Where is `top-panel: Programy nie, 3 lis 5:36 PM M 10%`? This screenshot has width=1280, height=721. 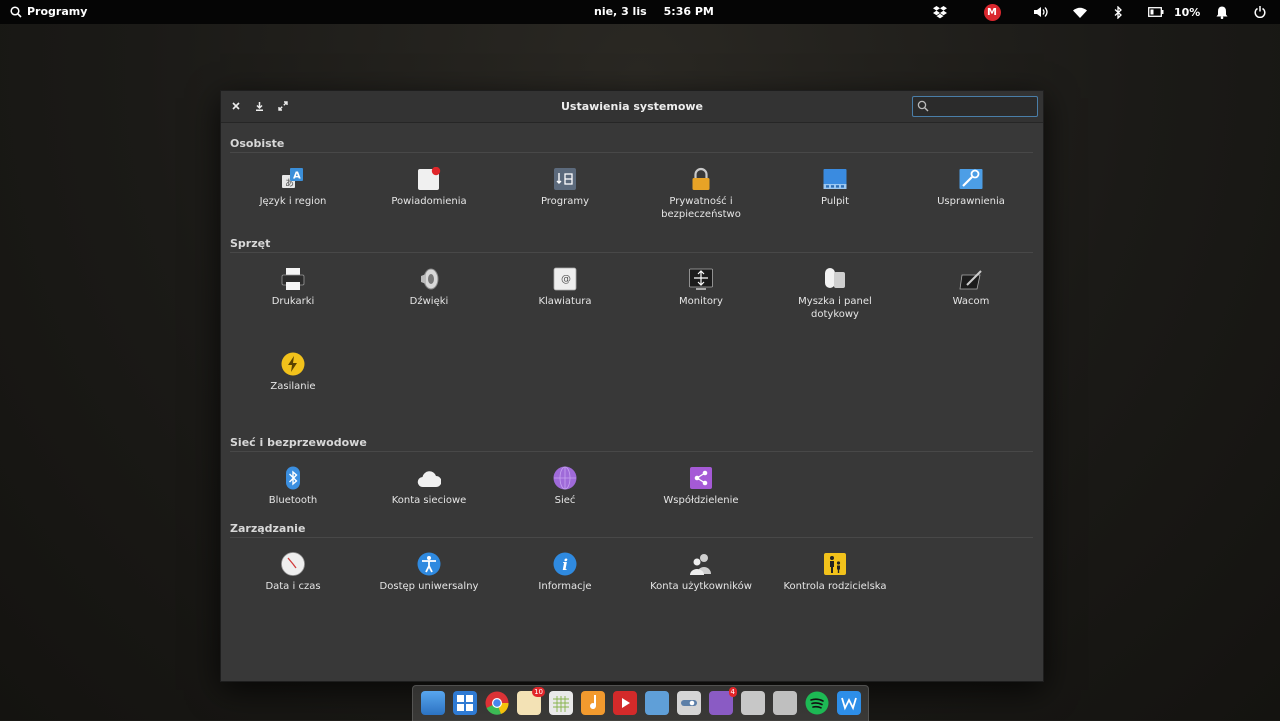
top-panel: Programy nie, 3 lis 5:36 PM M 10% is located at coordinates (640, 12).